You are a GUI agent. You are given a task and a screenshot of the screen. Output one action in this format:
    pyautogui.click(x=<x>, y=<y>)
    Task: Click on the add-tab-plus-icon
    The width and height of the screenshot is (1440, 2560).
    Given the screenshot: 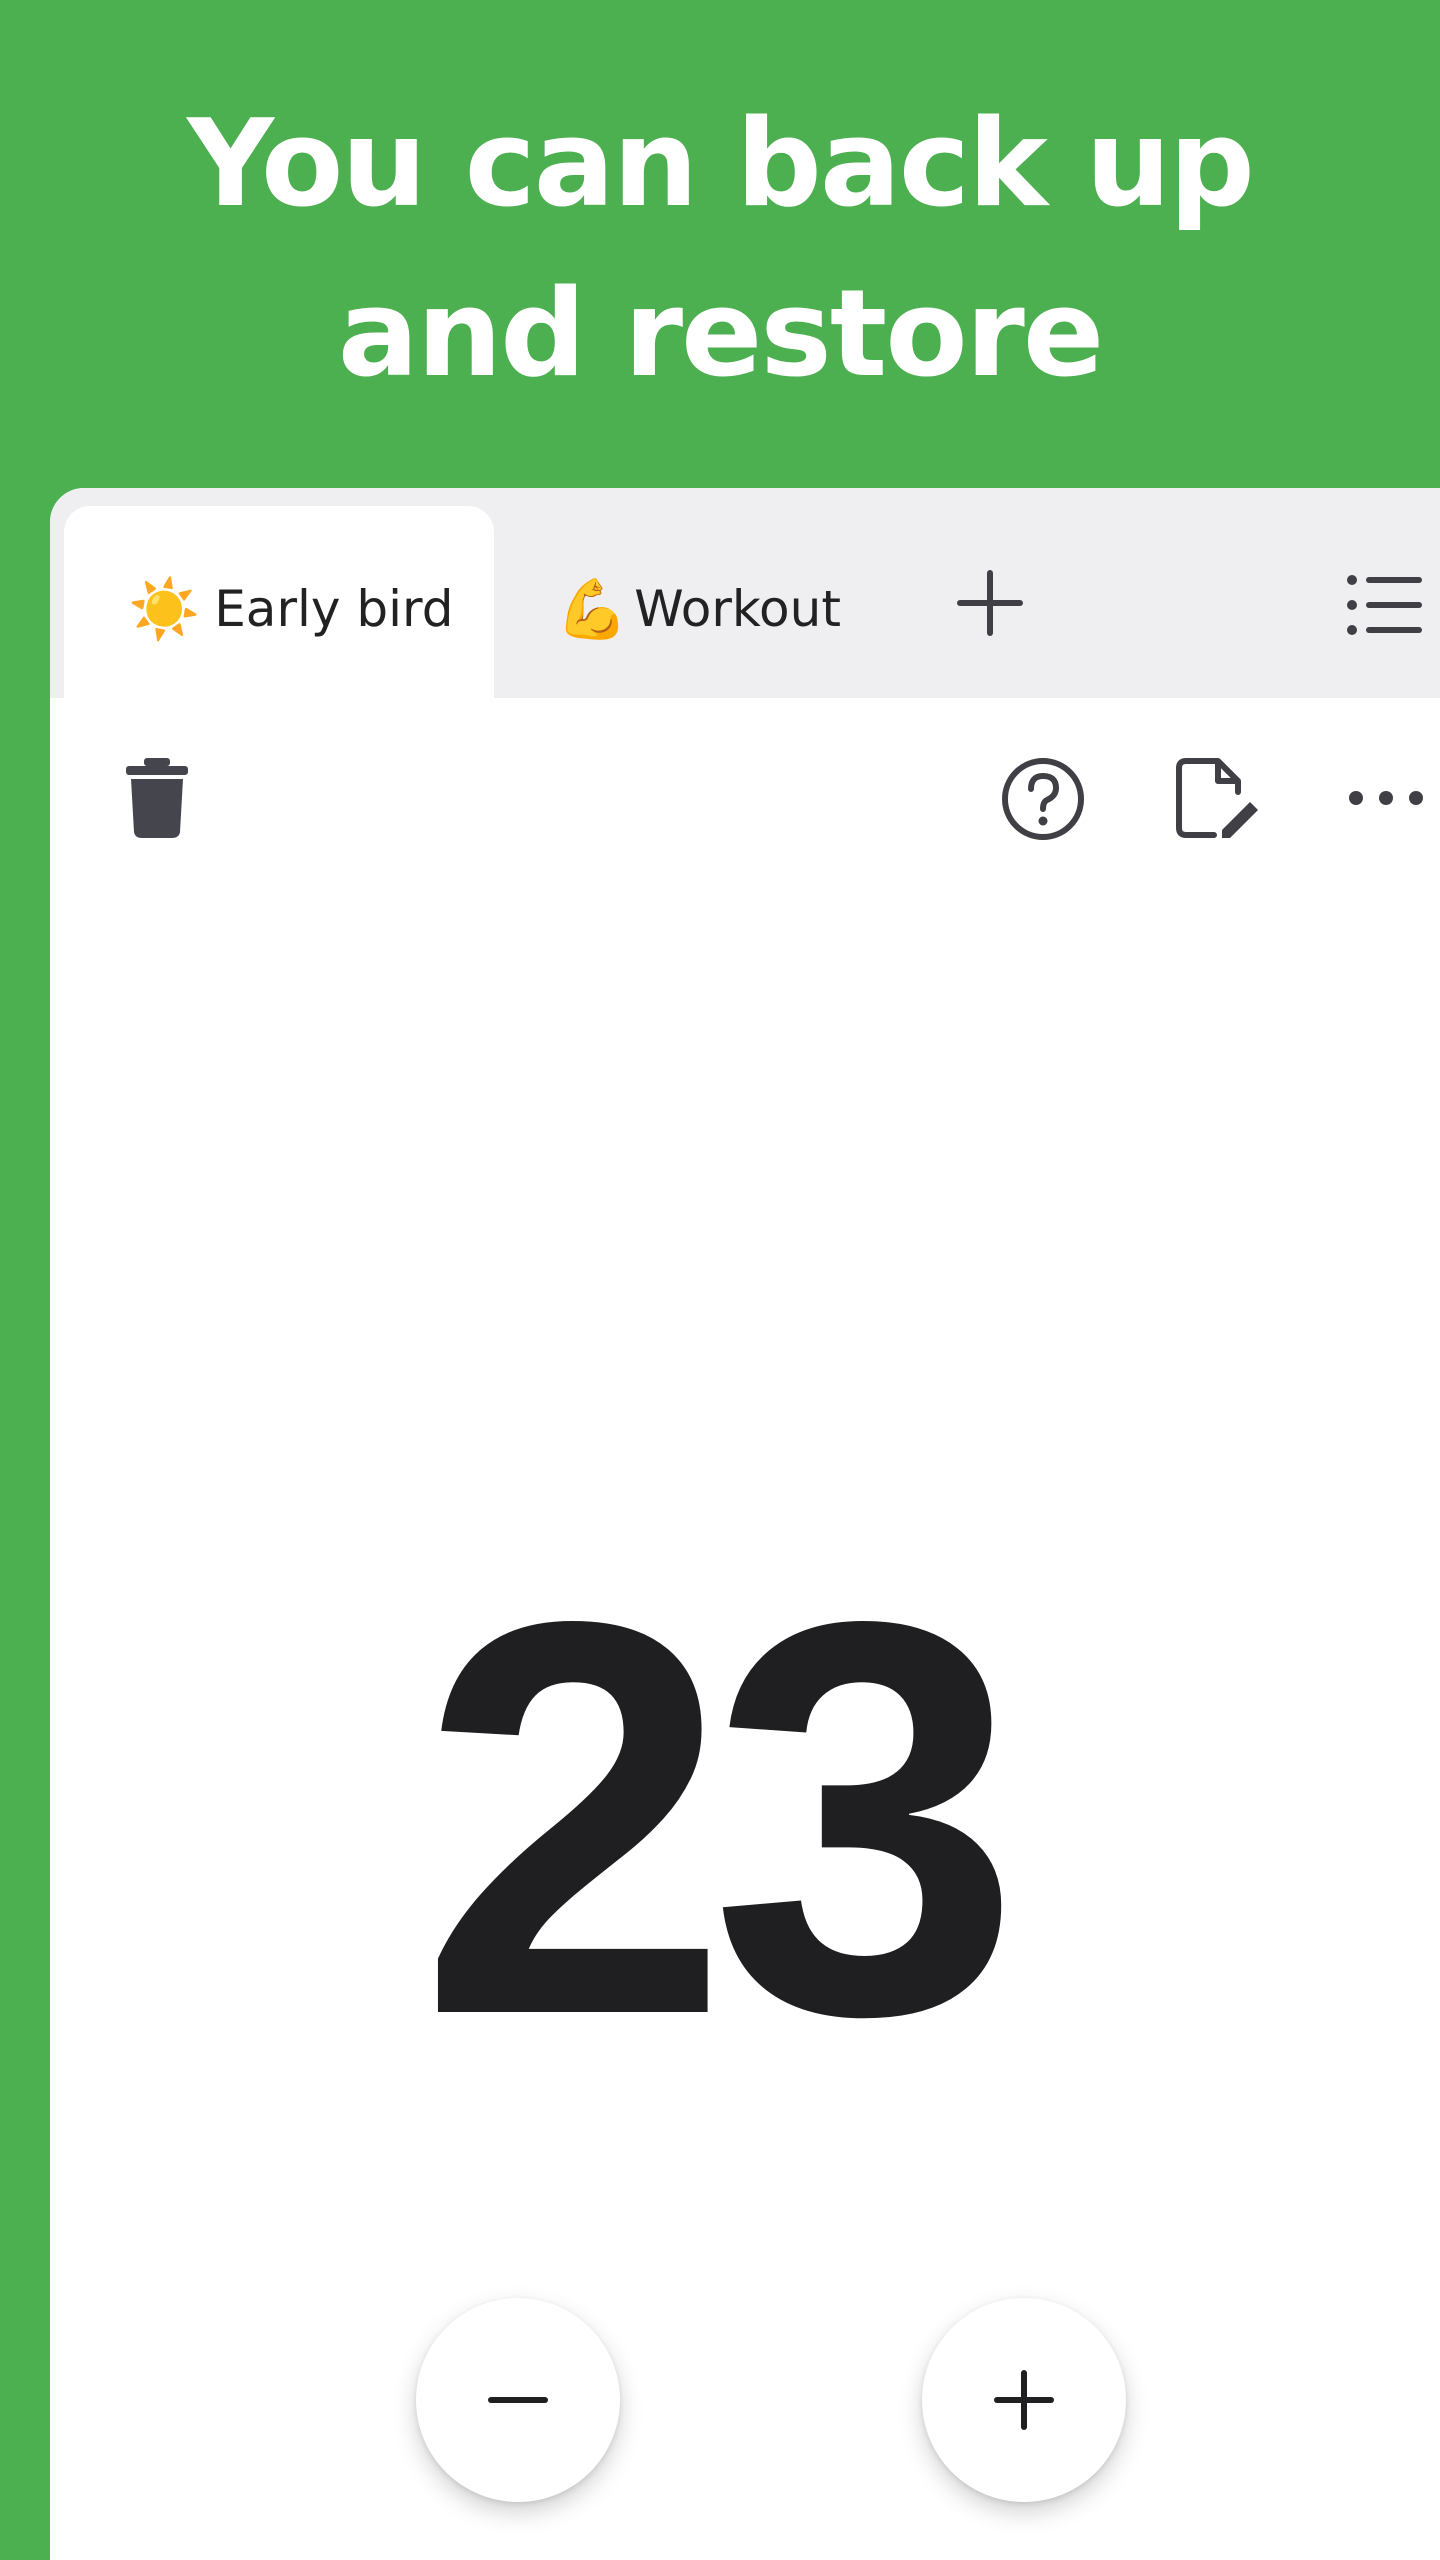 What is the action you would take?
    pyautogui.click(x=990, y=603)
    